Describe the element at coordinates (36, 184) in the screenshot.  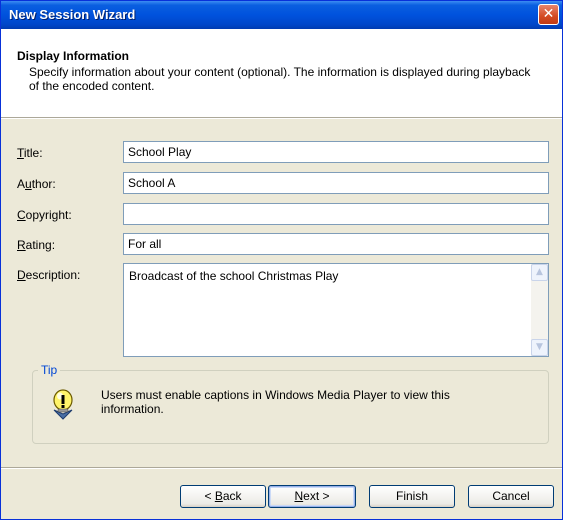
I see `author-label: Author:` at that location.